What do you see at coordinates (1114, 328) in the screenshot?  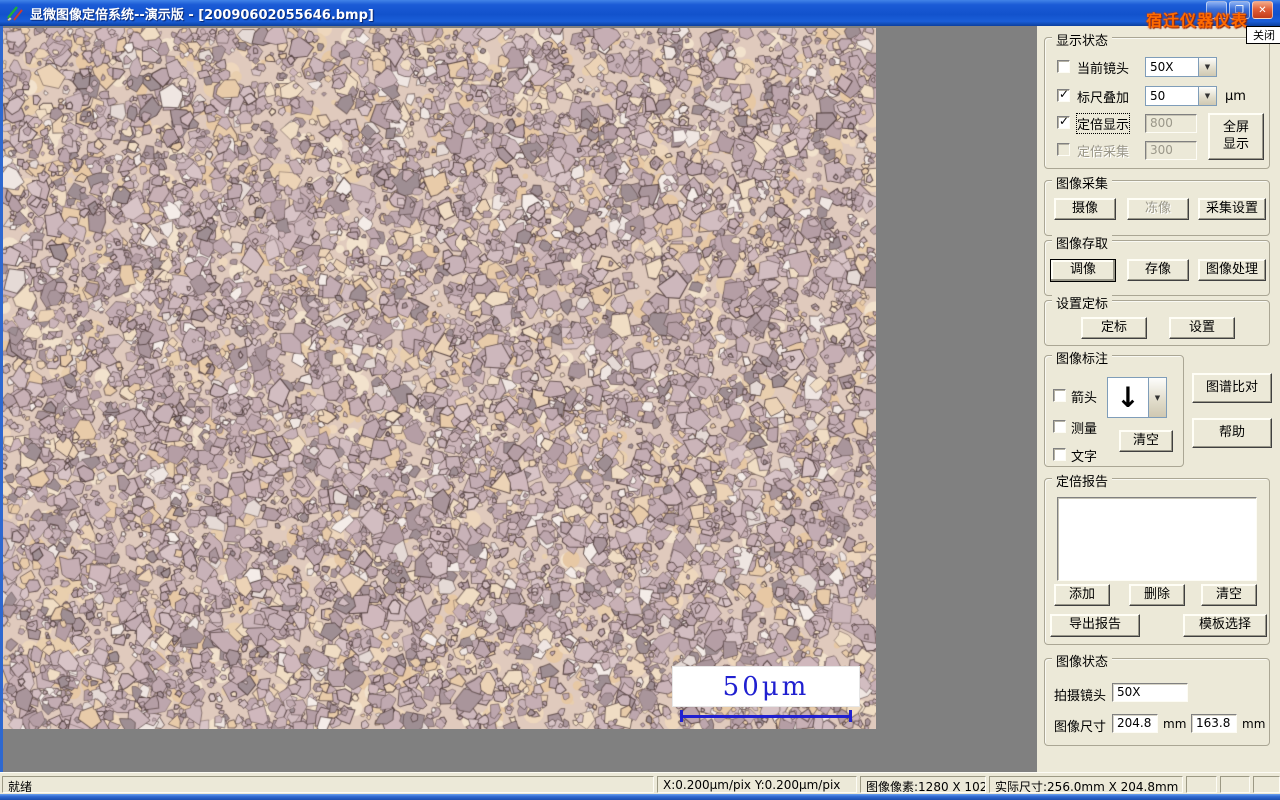 I see `calibrate-button: 定标` at bounding box center [1114, 328].